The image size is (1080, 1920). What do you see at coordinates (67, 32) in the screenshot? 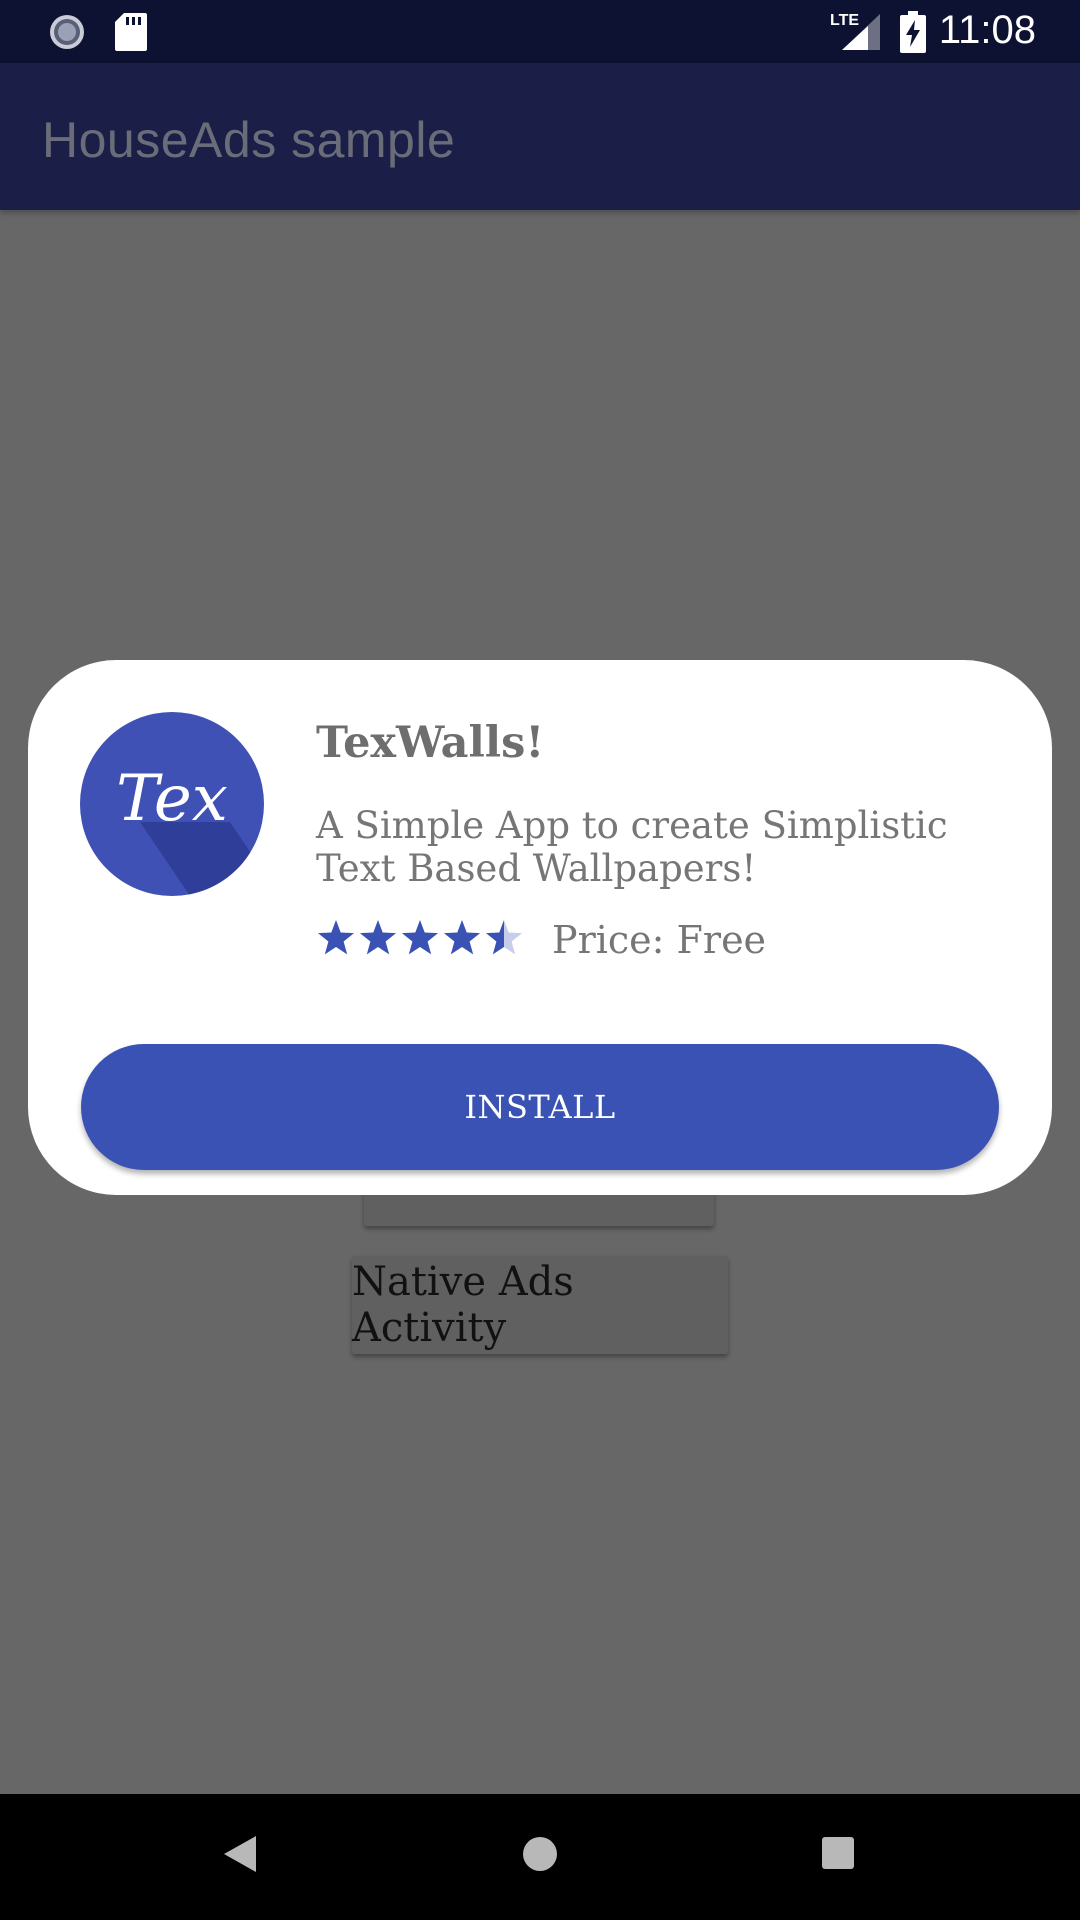
I see `loading-icon` at bounding box center [67, 32].